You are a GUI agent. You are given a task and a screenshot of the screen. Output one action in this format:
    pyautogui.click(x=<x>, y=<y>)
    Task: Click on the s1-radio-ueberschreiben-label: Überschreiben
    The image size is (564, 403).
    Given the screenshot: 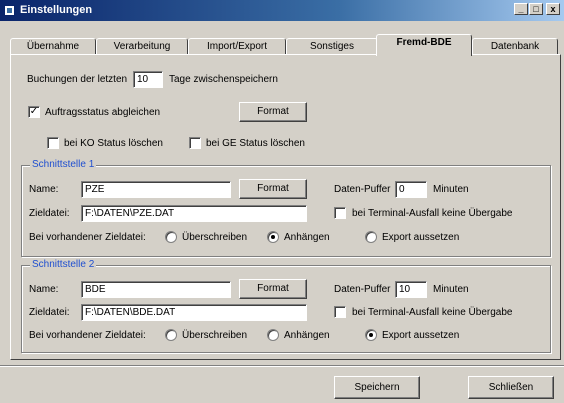 What is the action you would take?
    pyautogui.click(x=215, y=237)
    